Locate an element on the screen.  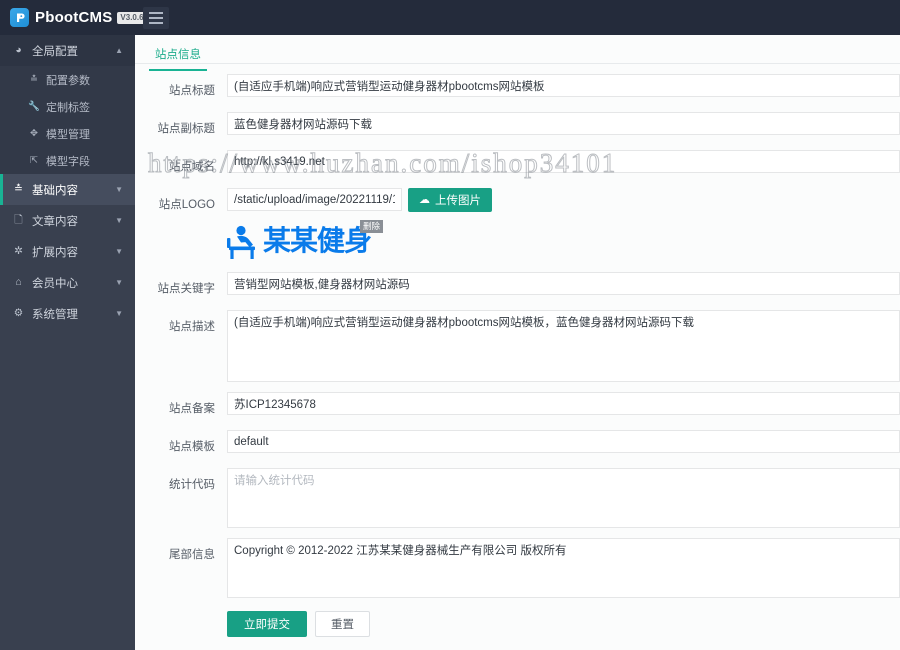
tab-bar: 站点信息 is located at coordinates (517, 53).